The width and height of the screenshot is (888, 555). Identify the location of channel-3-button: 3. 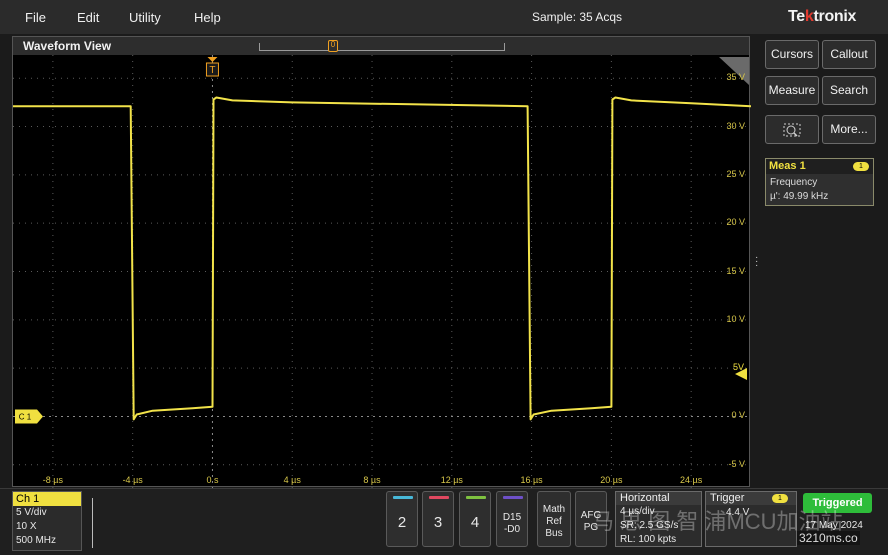
(438, 519).